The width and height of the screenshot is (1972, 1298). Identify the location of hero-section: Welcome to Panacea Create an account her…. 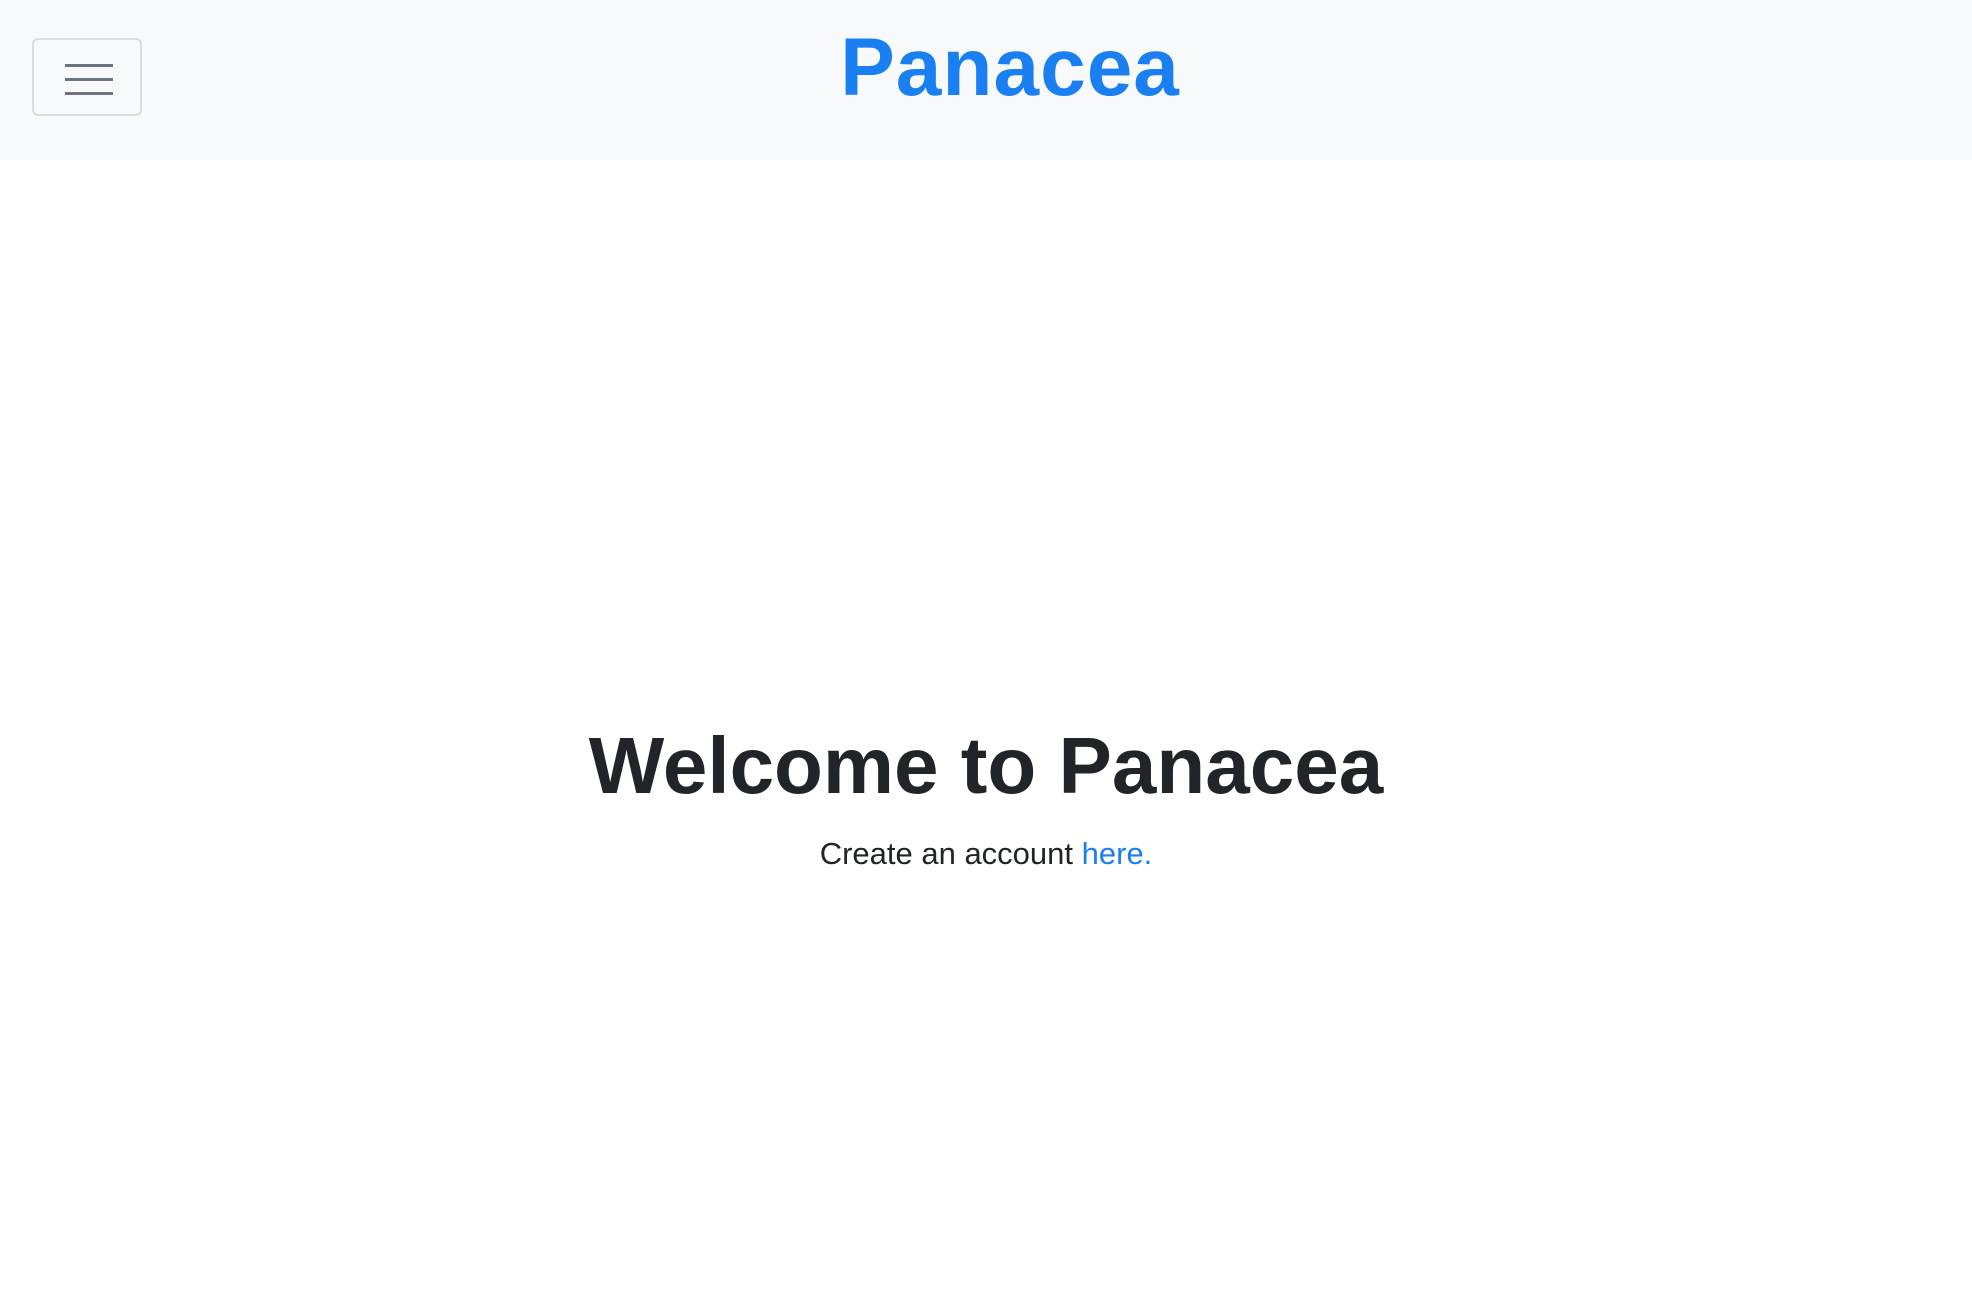
(986, 795).